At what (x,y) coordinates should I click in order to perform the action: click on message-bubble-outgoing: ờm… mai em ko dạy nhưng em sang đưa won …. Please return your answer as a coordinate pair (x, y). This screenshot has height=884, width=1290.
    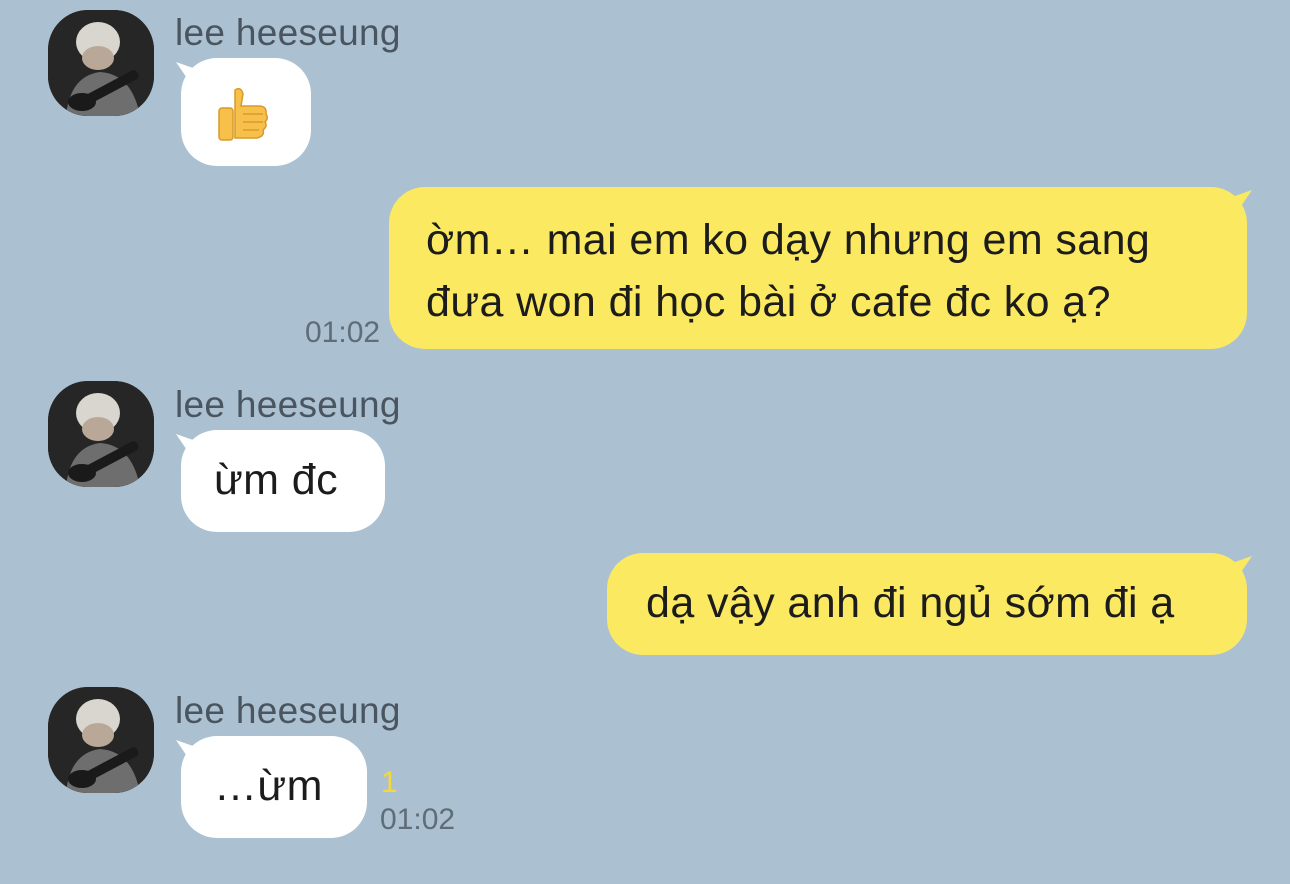
    Looking at the image, I should click on (818, 268).